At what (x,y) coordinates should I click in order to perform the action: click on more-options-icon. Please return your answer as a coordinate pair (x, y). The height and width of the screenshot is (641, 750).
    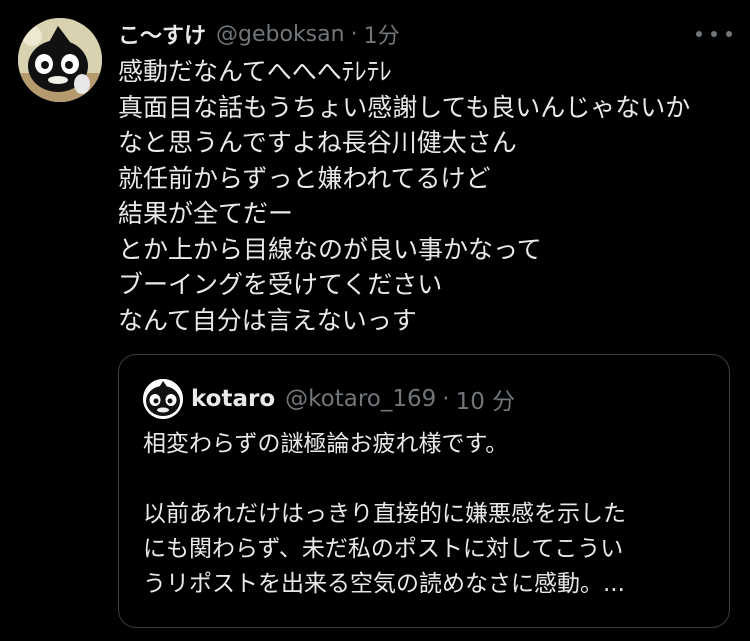
    Looking at the image, I should click on (714, 34).